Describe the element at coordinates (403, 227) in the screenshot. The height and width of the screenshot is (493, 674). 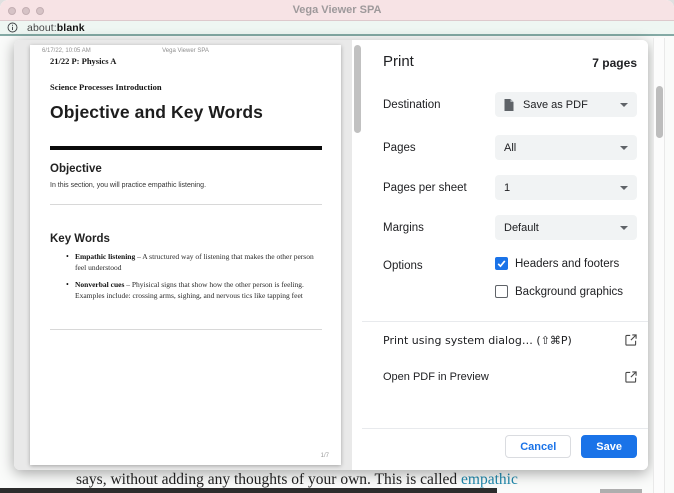
I see `margins-label: Margins` at that location.